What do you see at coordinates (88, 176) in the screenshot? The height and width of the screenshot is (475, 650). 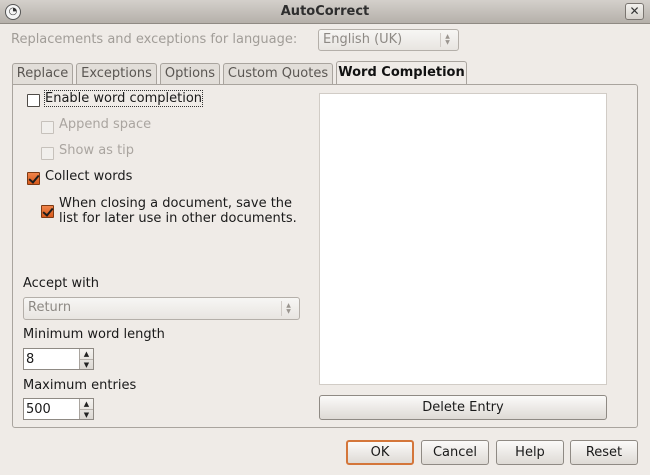 I see `collect-words-label: Collect words` at bounding box center [88, 176].